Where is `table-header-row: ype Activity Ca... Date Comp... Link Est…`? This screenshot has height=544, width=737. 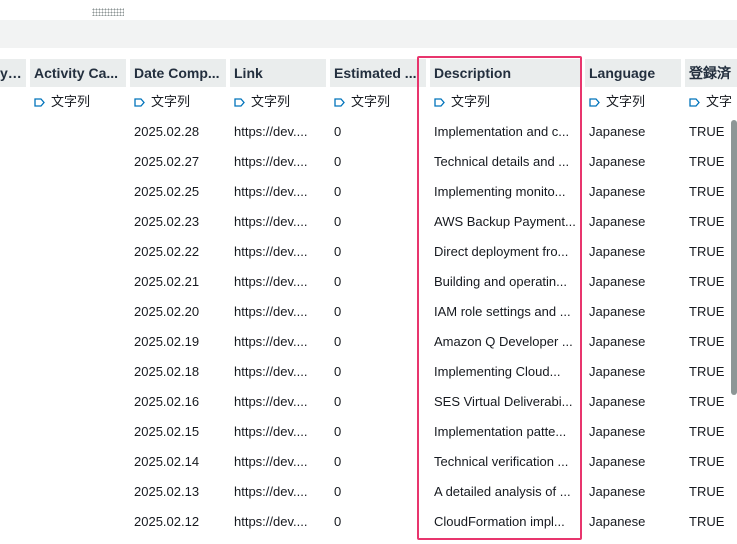 table-header-row: ype Activity Ca... Date Comp... Link Est… is located at coordinates (368, 73).